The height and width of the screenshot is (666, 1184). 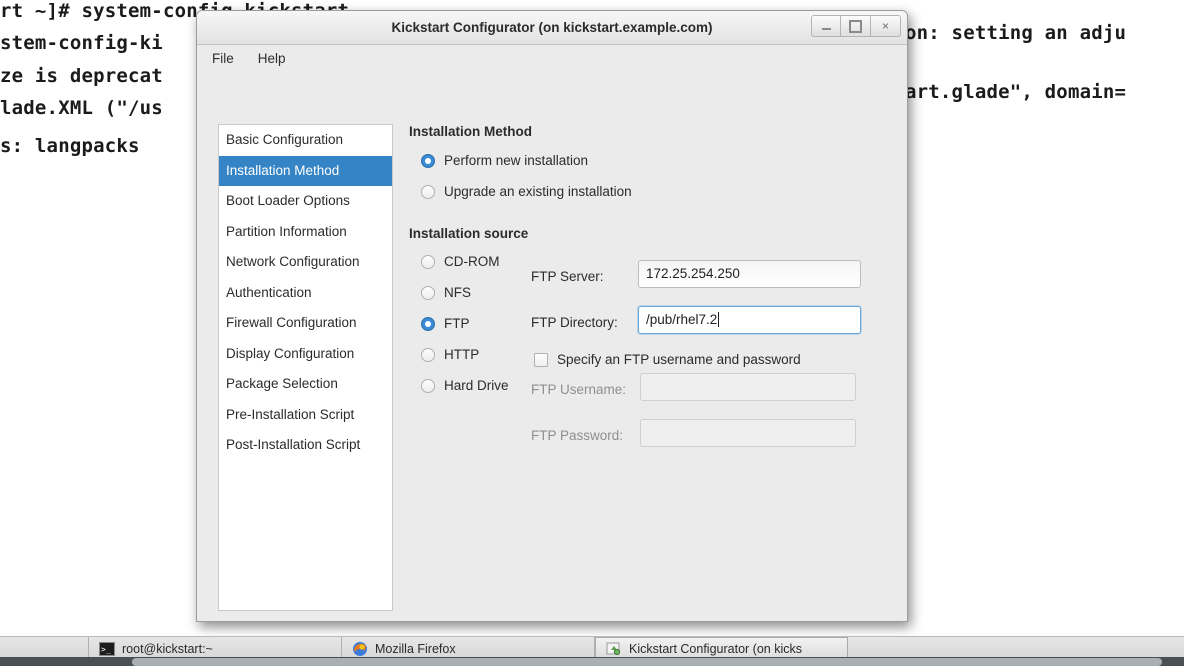 What do you see at coordinates (567, 276) in the screenshot?
I see `ftp-server-label: FTP Server:` at bounding box center [567, 276].